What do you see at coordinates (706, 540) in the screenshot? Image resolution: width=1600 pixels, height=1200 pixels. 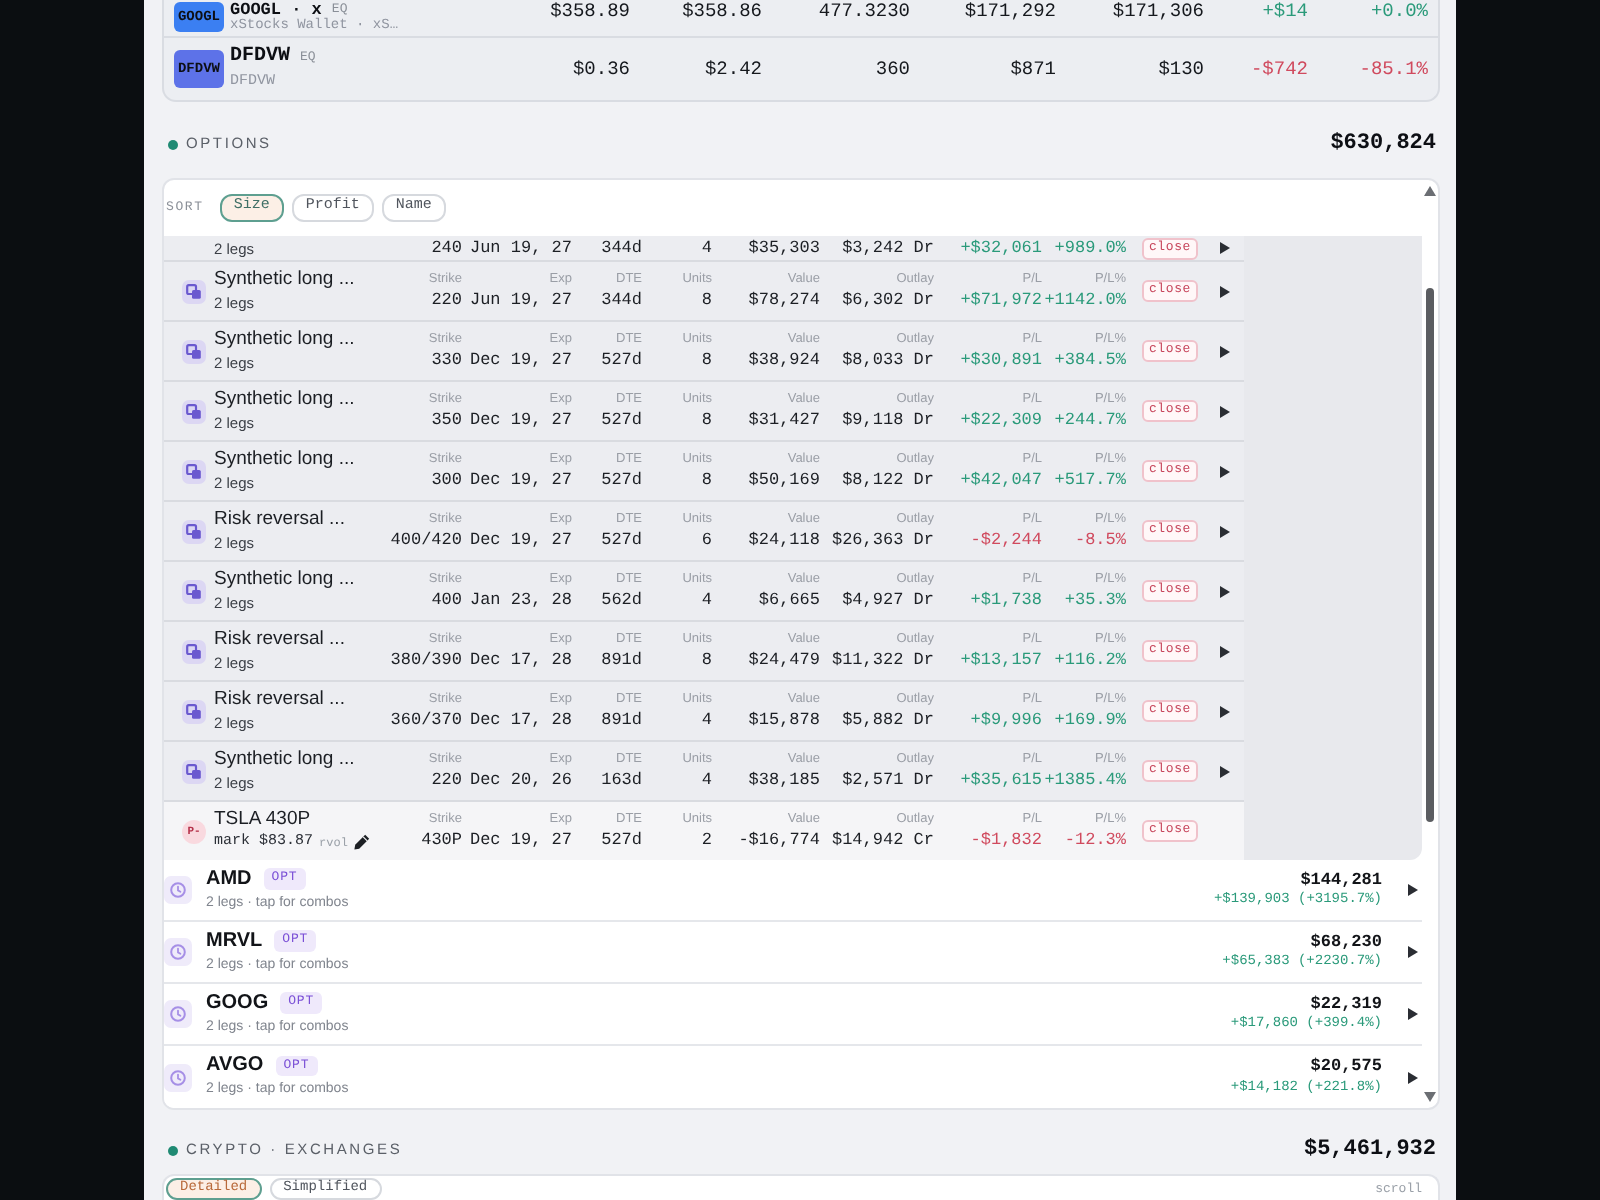 I see `data-value: 6` at bounding box center [706, 540].